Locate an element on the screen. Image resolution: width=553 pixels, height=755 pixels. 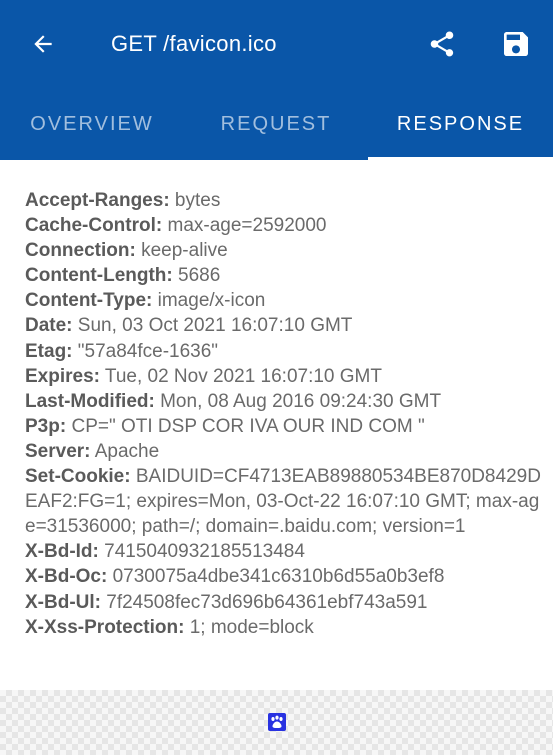
page-title: GET /favicon.ico is located at coordinates (194, 43).